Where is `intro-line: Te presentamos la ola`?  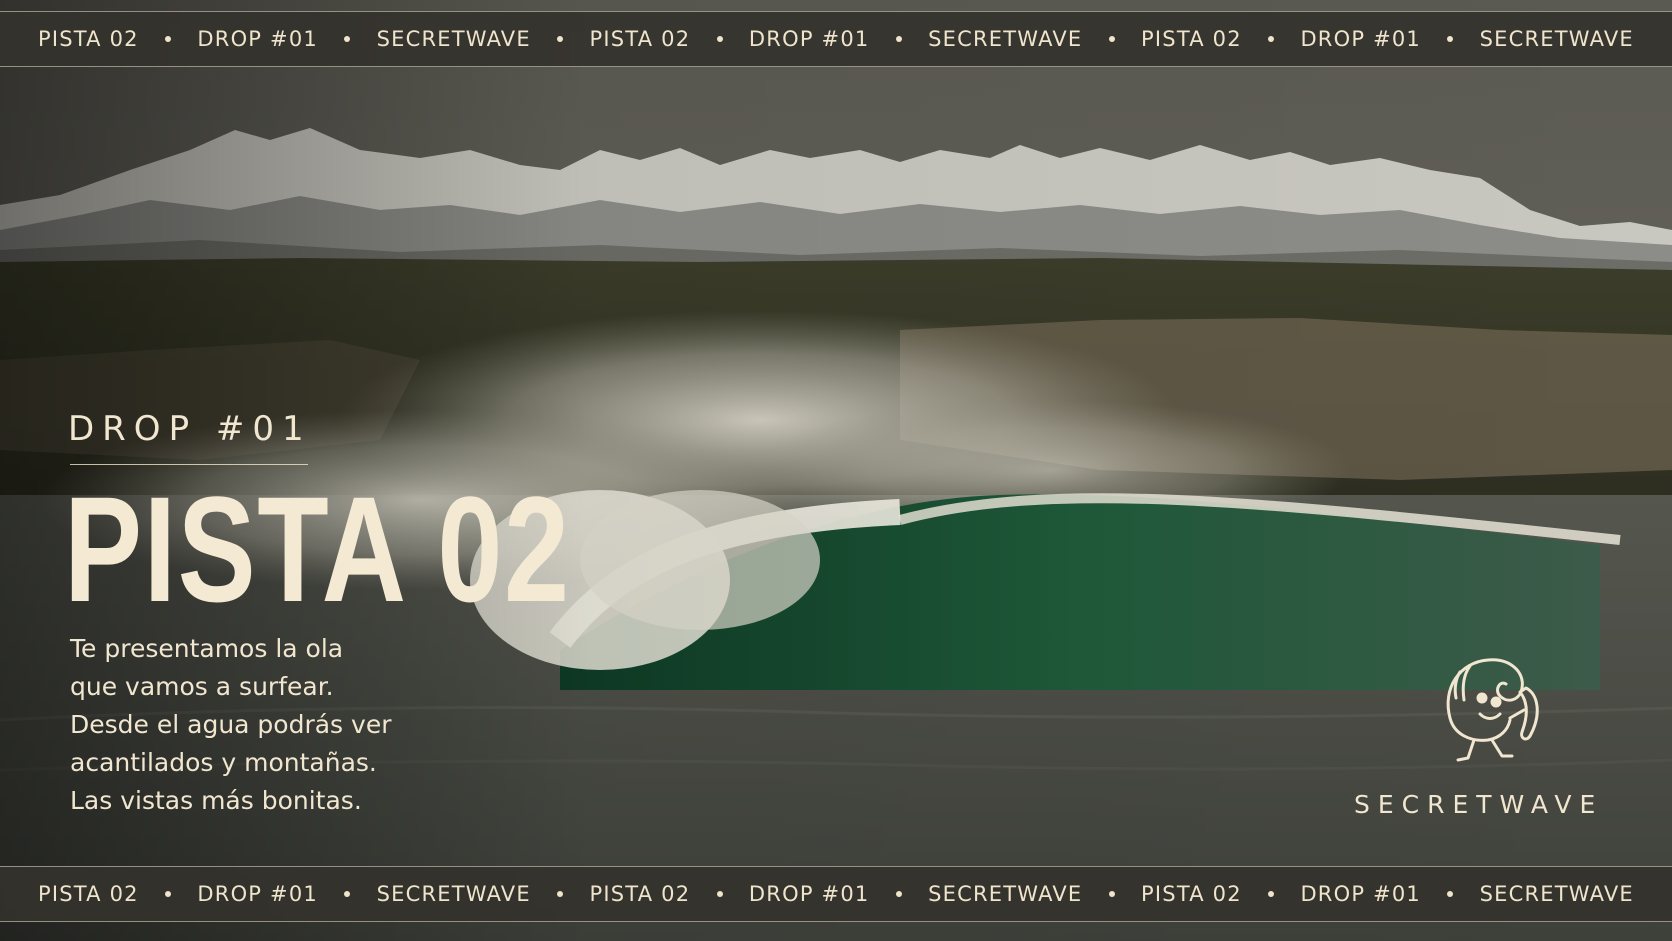
intro-line: Te presentamos la ola is located at coordinates (207, 648).